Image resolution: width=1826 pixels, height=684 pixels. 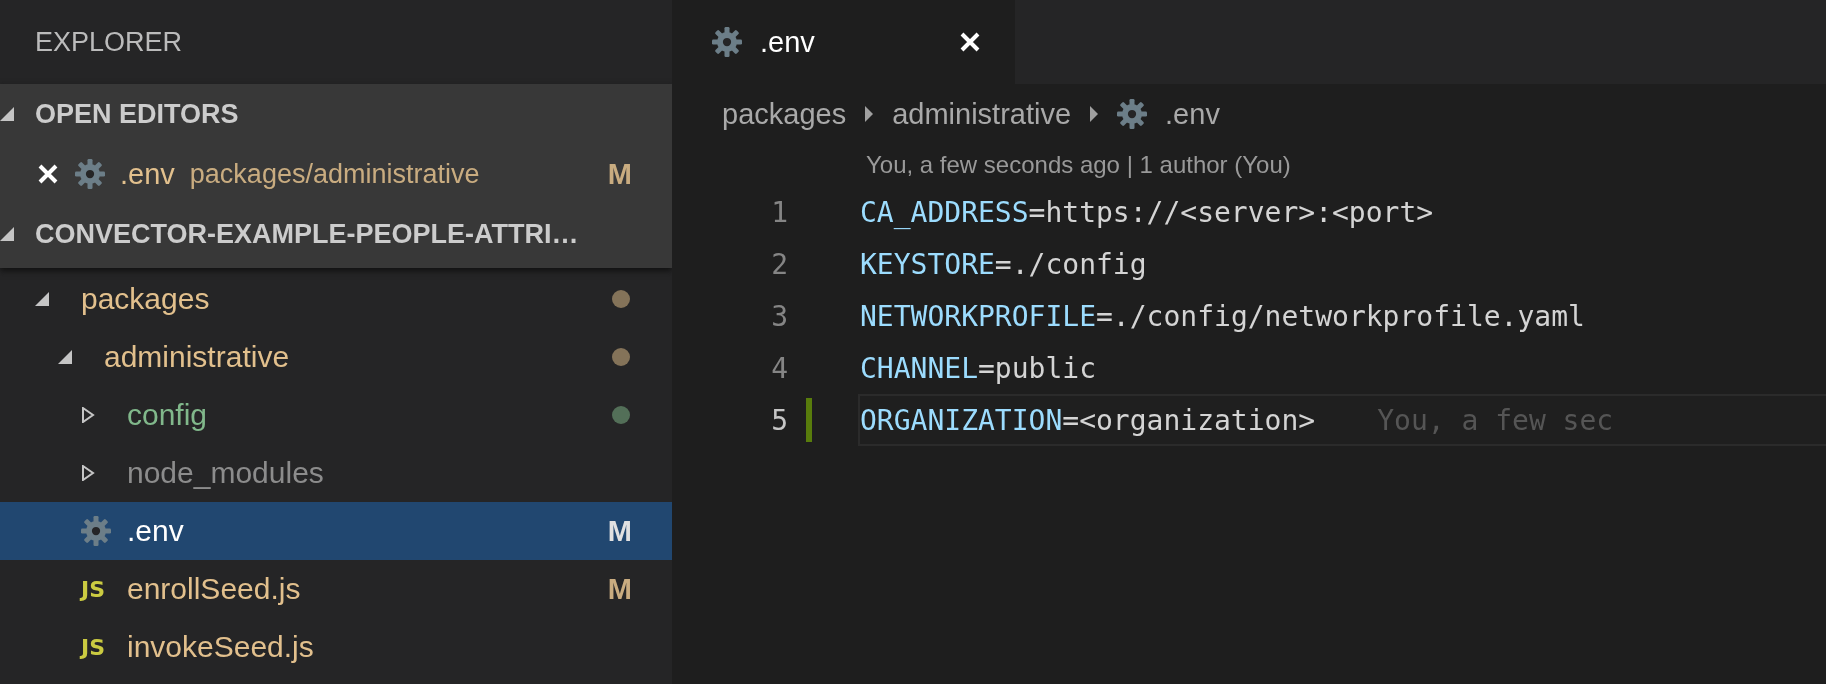 I want to click on code-line: NETWORKPROFILE=./config/networkprofile.yaml, so click(x=1222, y=316).